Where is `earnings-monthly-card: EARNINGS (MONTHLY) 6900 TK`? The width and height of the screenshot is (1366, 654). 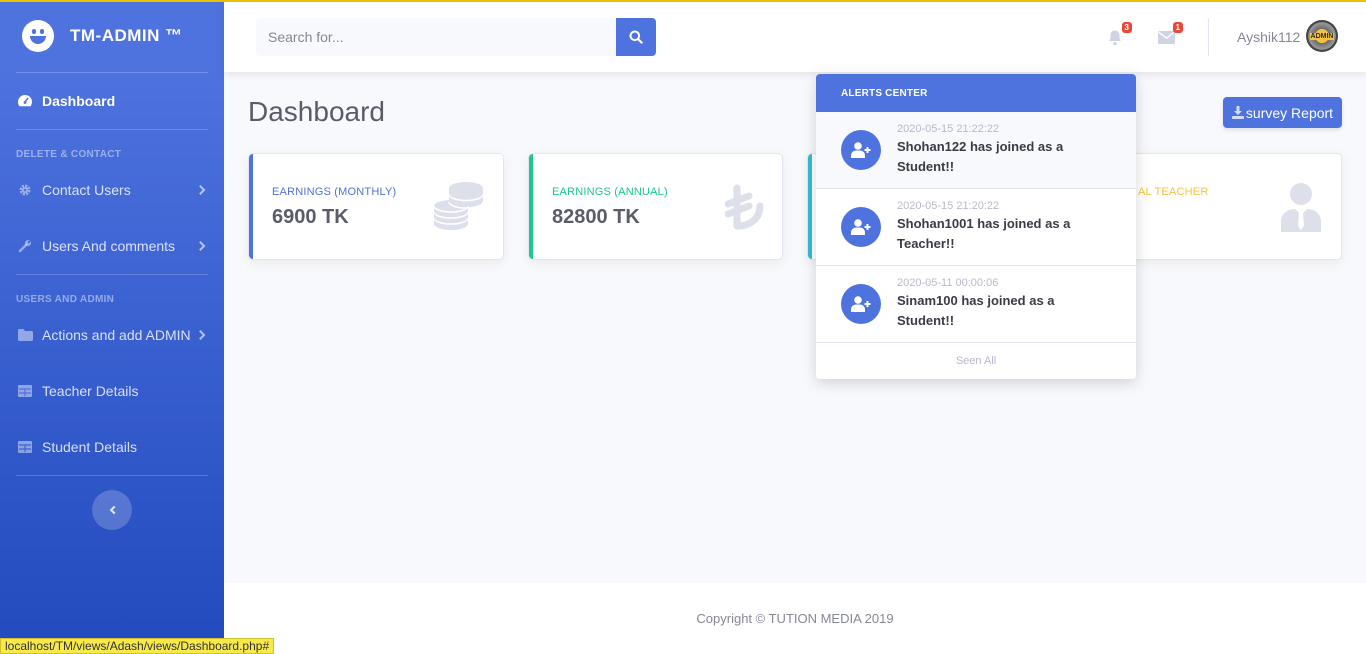 earnings-monthly-card: EARNINGS (MONTHLY) 6900 TK is located at coordinates (376, 206).